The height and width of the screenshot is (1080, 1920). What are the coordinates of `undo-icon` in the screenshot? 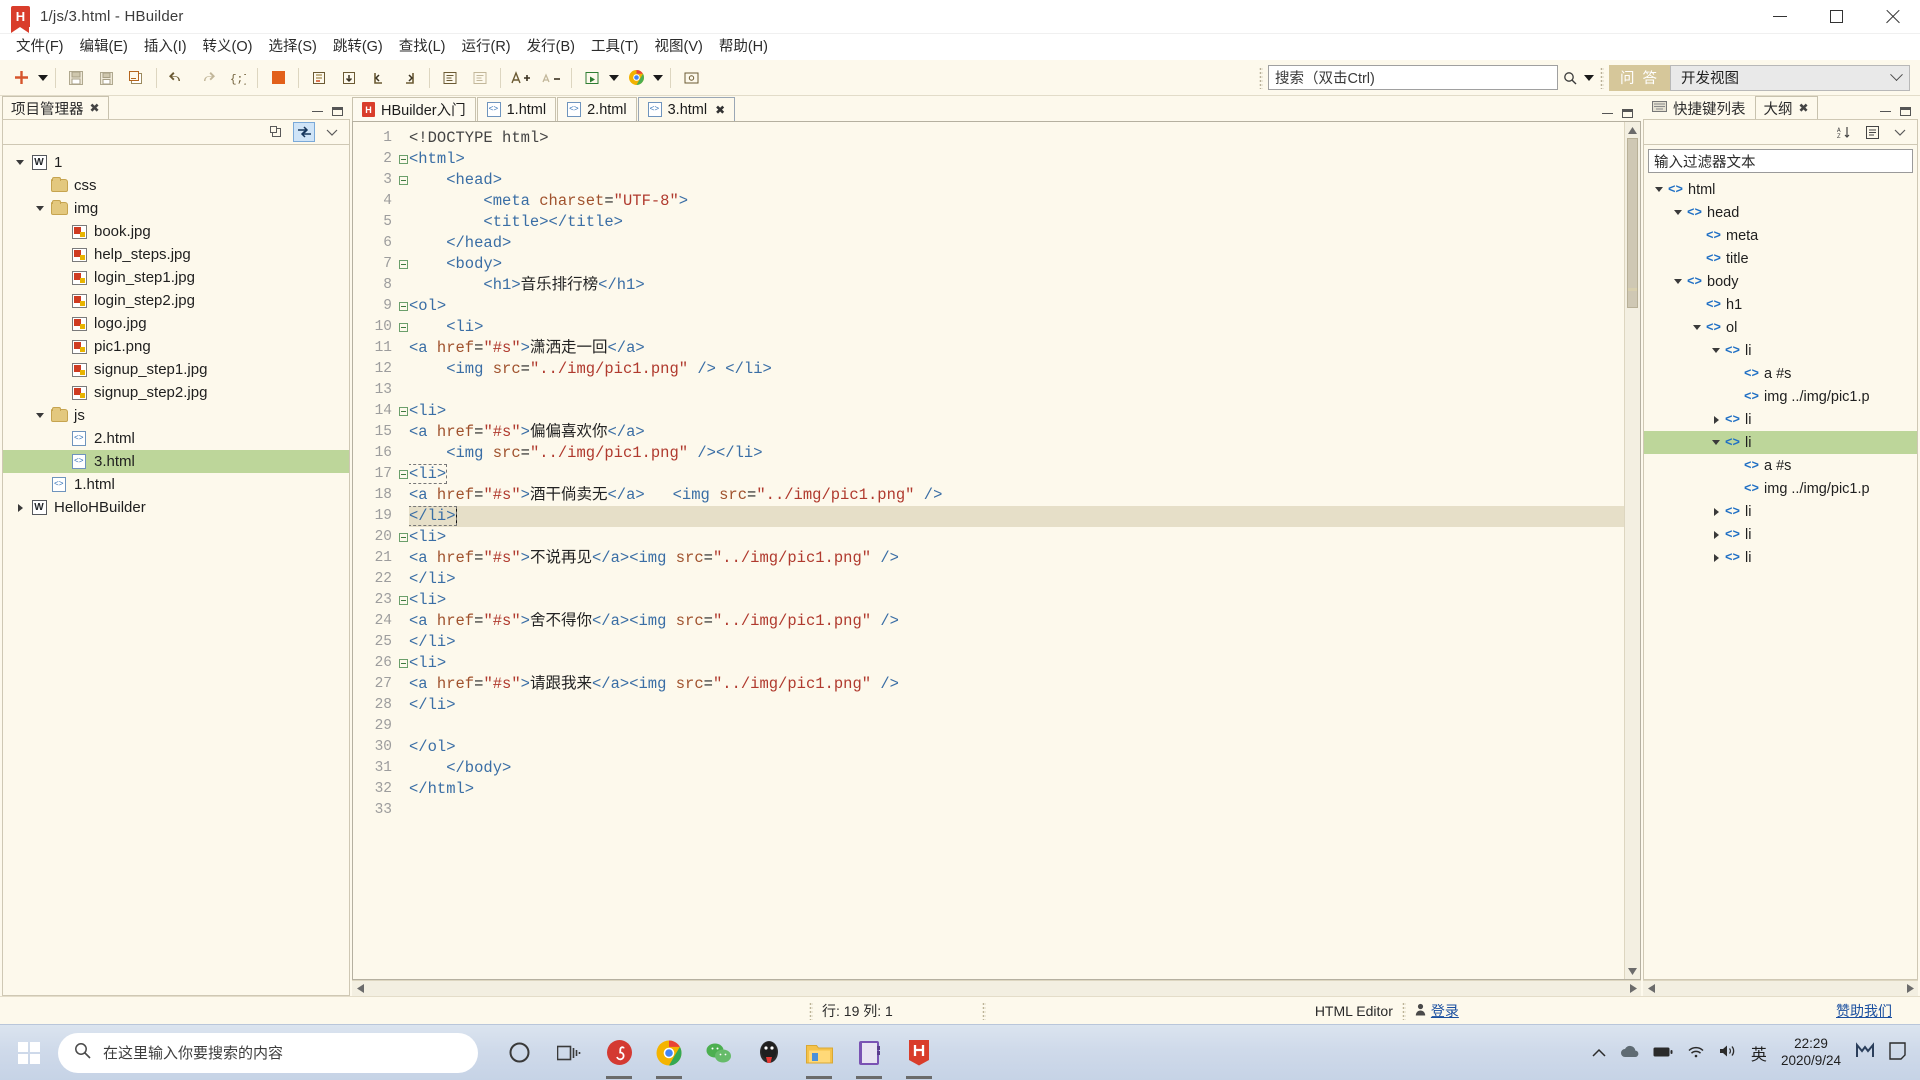 It's located at (177, 78).